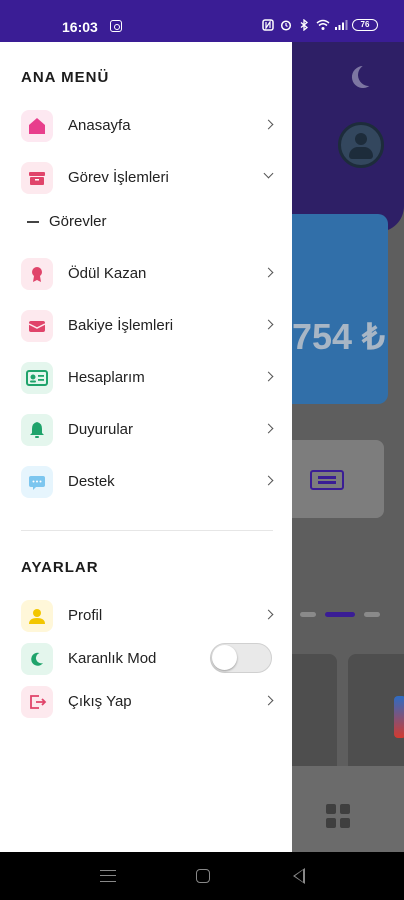 The height and width of the screenshot is (900, 404). I want to click on toggle-knob, so click(224, 657).